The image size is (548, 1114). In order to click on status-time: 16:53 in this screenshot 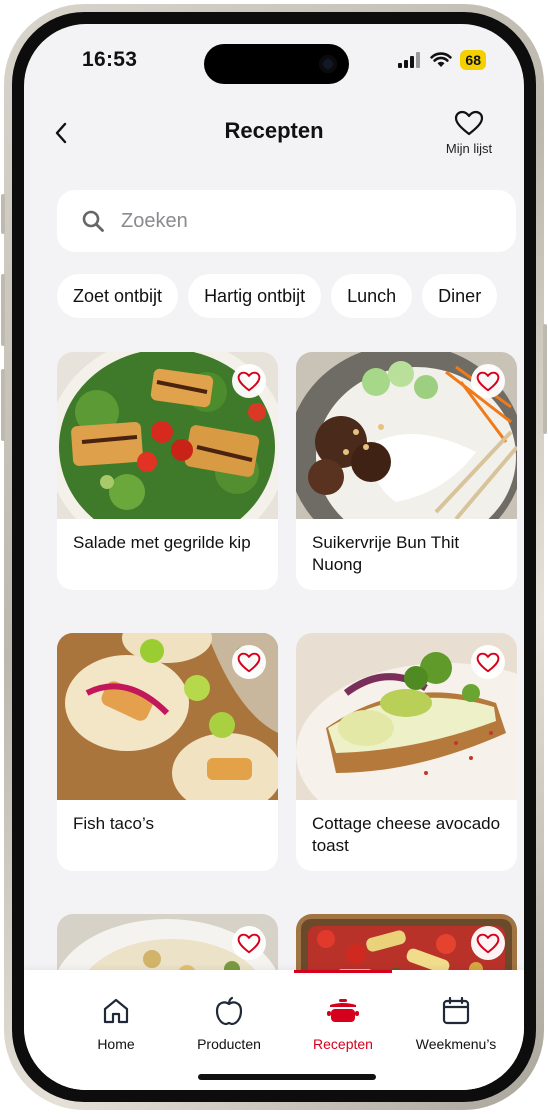, I will do `click(110, 59)`.